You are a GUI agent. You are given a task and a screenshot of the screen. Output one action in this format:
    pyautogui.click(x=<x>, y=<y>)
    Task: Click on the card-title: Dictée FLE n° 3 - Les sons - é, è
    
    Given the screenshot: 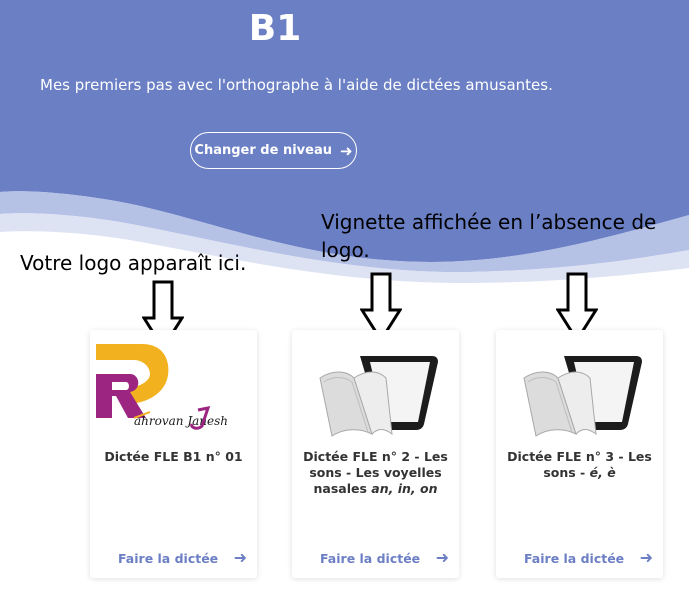 What is the action you would take?
    pyautogui.click(x=579, y=465)
    